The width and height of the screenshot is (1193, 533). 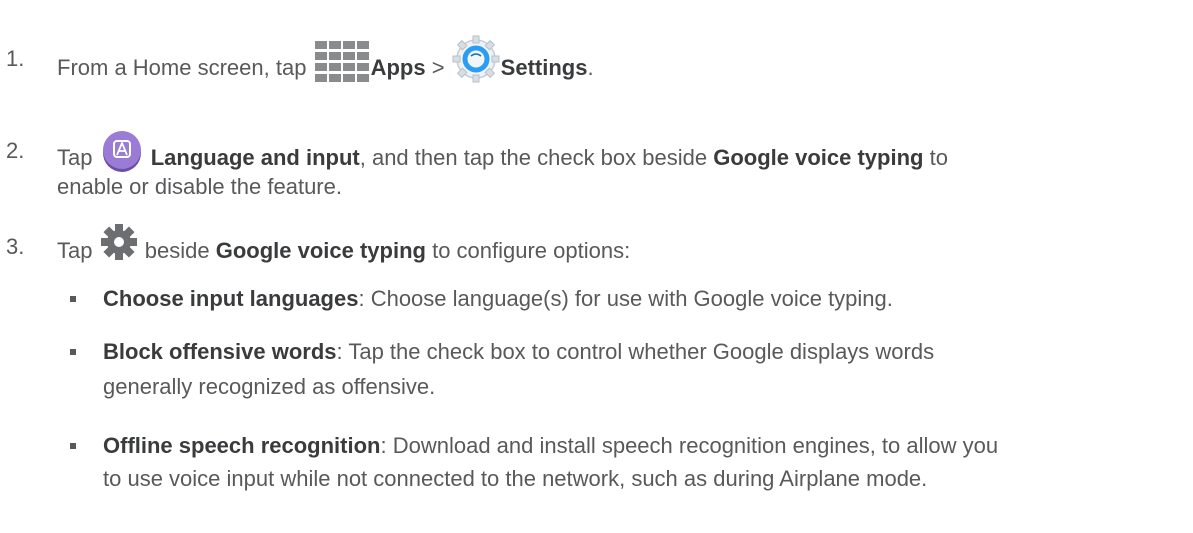 What do you see at coordinates (342, 61) in the screenshot?
I see `apps-grid-icon` at bounding box center [342, 61].